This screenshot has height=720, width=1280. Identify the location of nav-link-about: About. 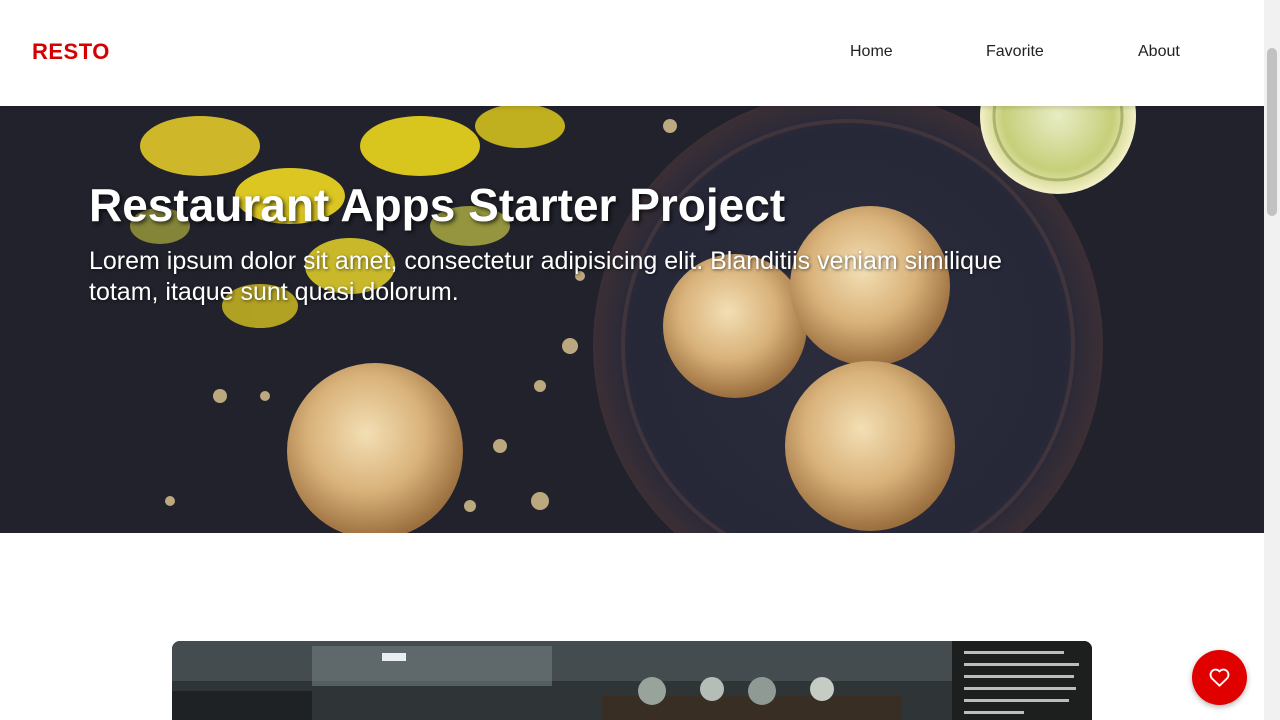
(1159, 52).